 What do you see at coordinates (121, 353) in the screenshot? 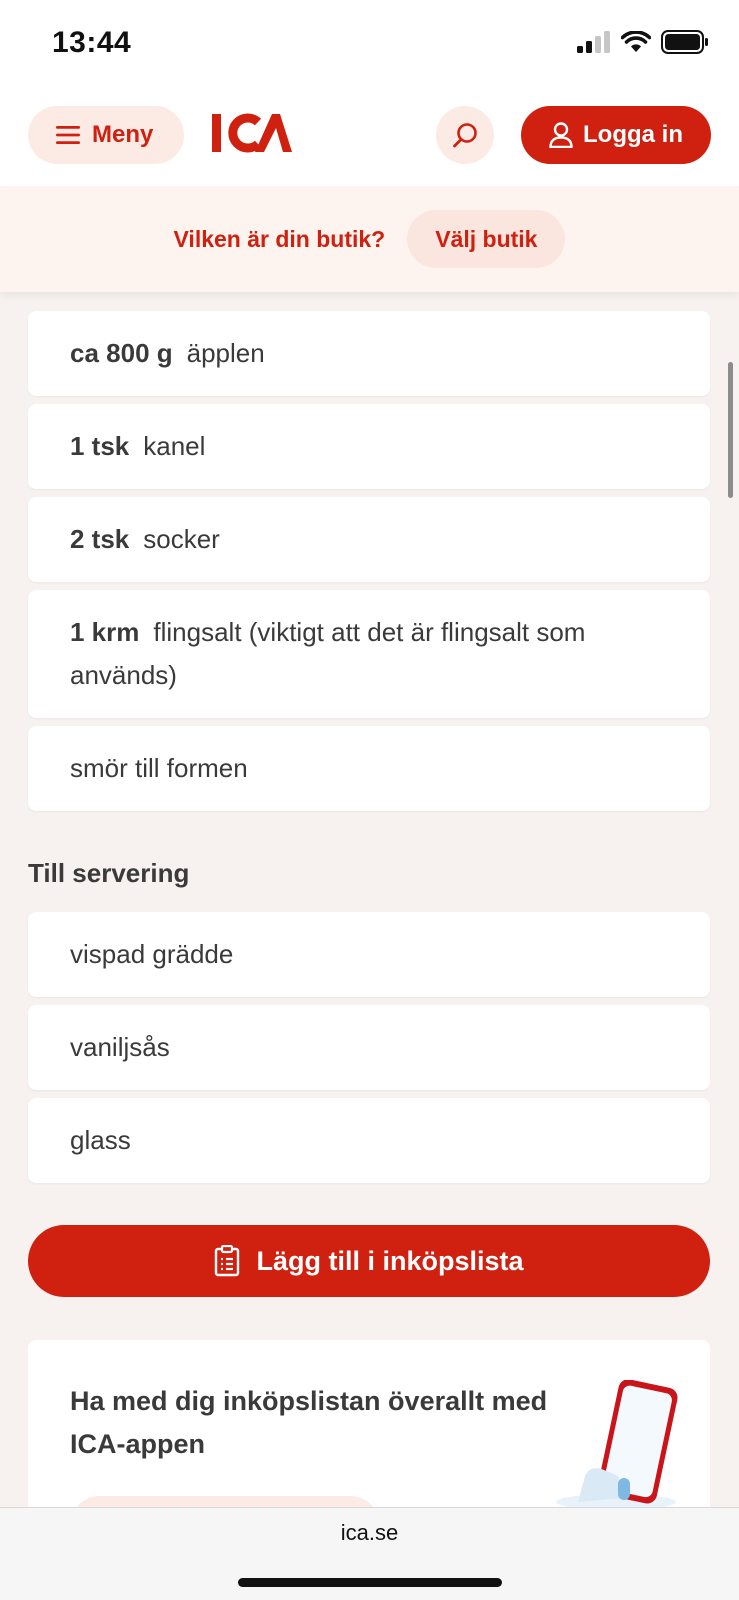
I see `ingredient-quantity: ca 800 g` at bounding box center [121, 353].